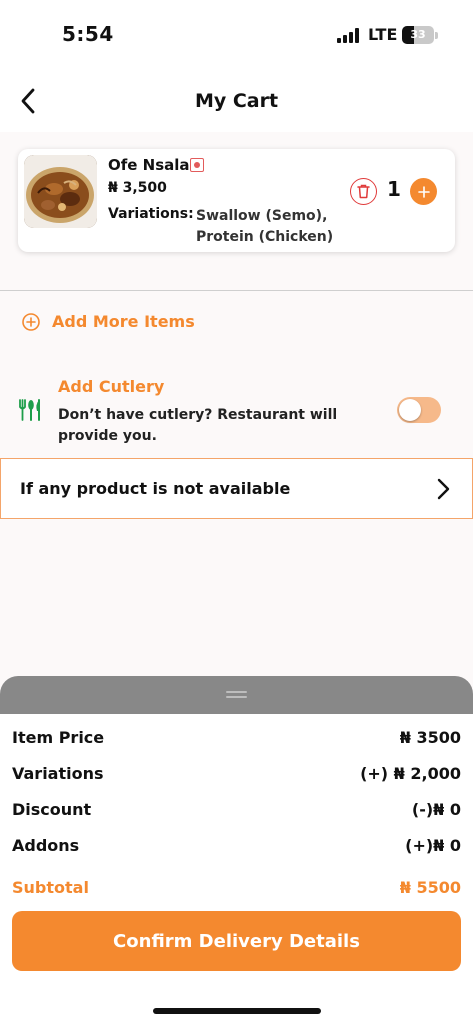 The image size is (473, 1024). I want to click on variations-summary-label: Variations, so click(58, 773).